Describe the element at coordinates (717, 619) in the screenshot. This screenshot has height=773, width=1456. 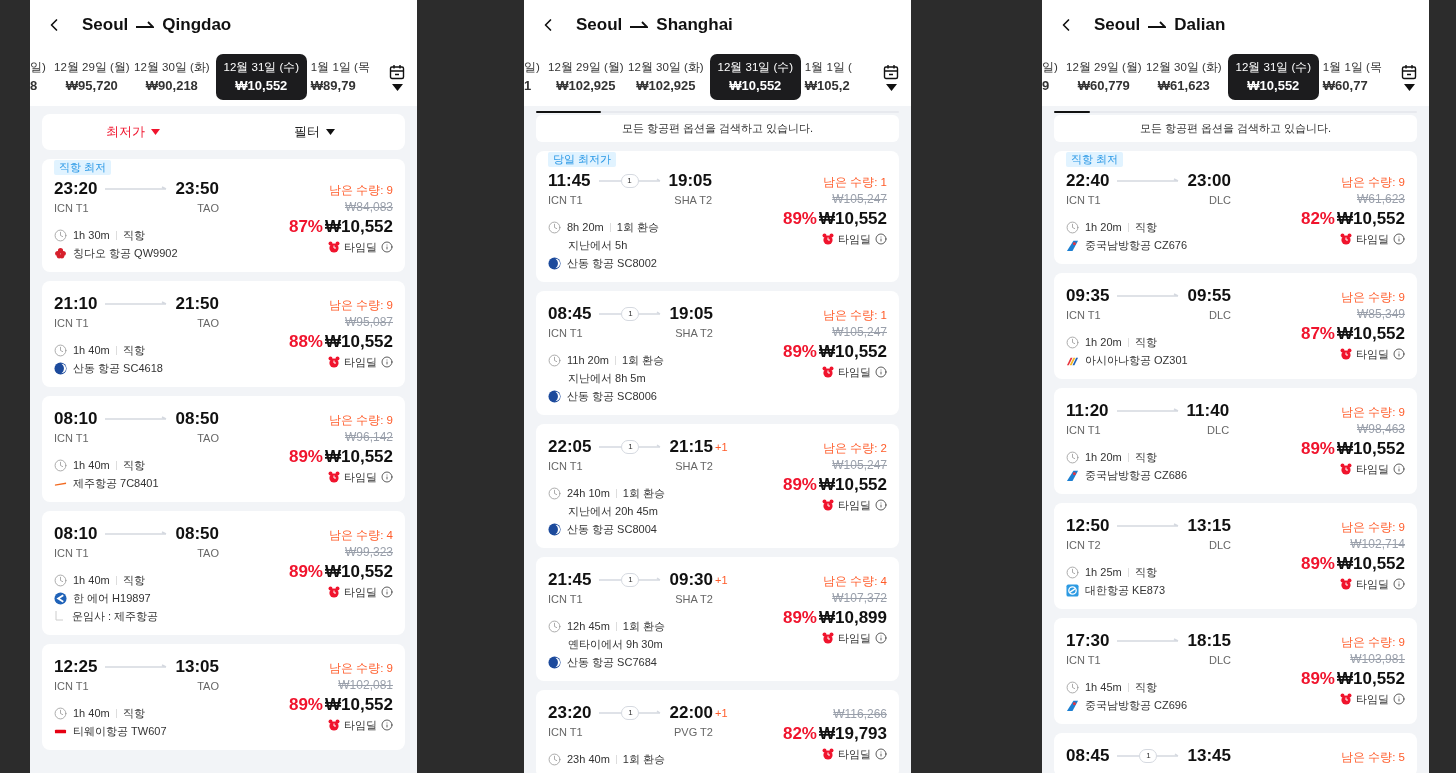
I see `flight-card: 21:45 1 09:30+1 ICN T1 SHA T2 12h 45m 1회 환승 옌타이에서 9h 30m 산동 항공 SC7684 남은 수량: 4 ₩107,372 89%₩10,899 타임딜` at that location.